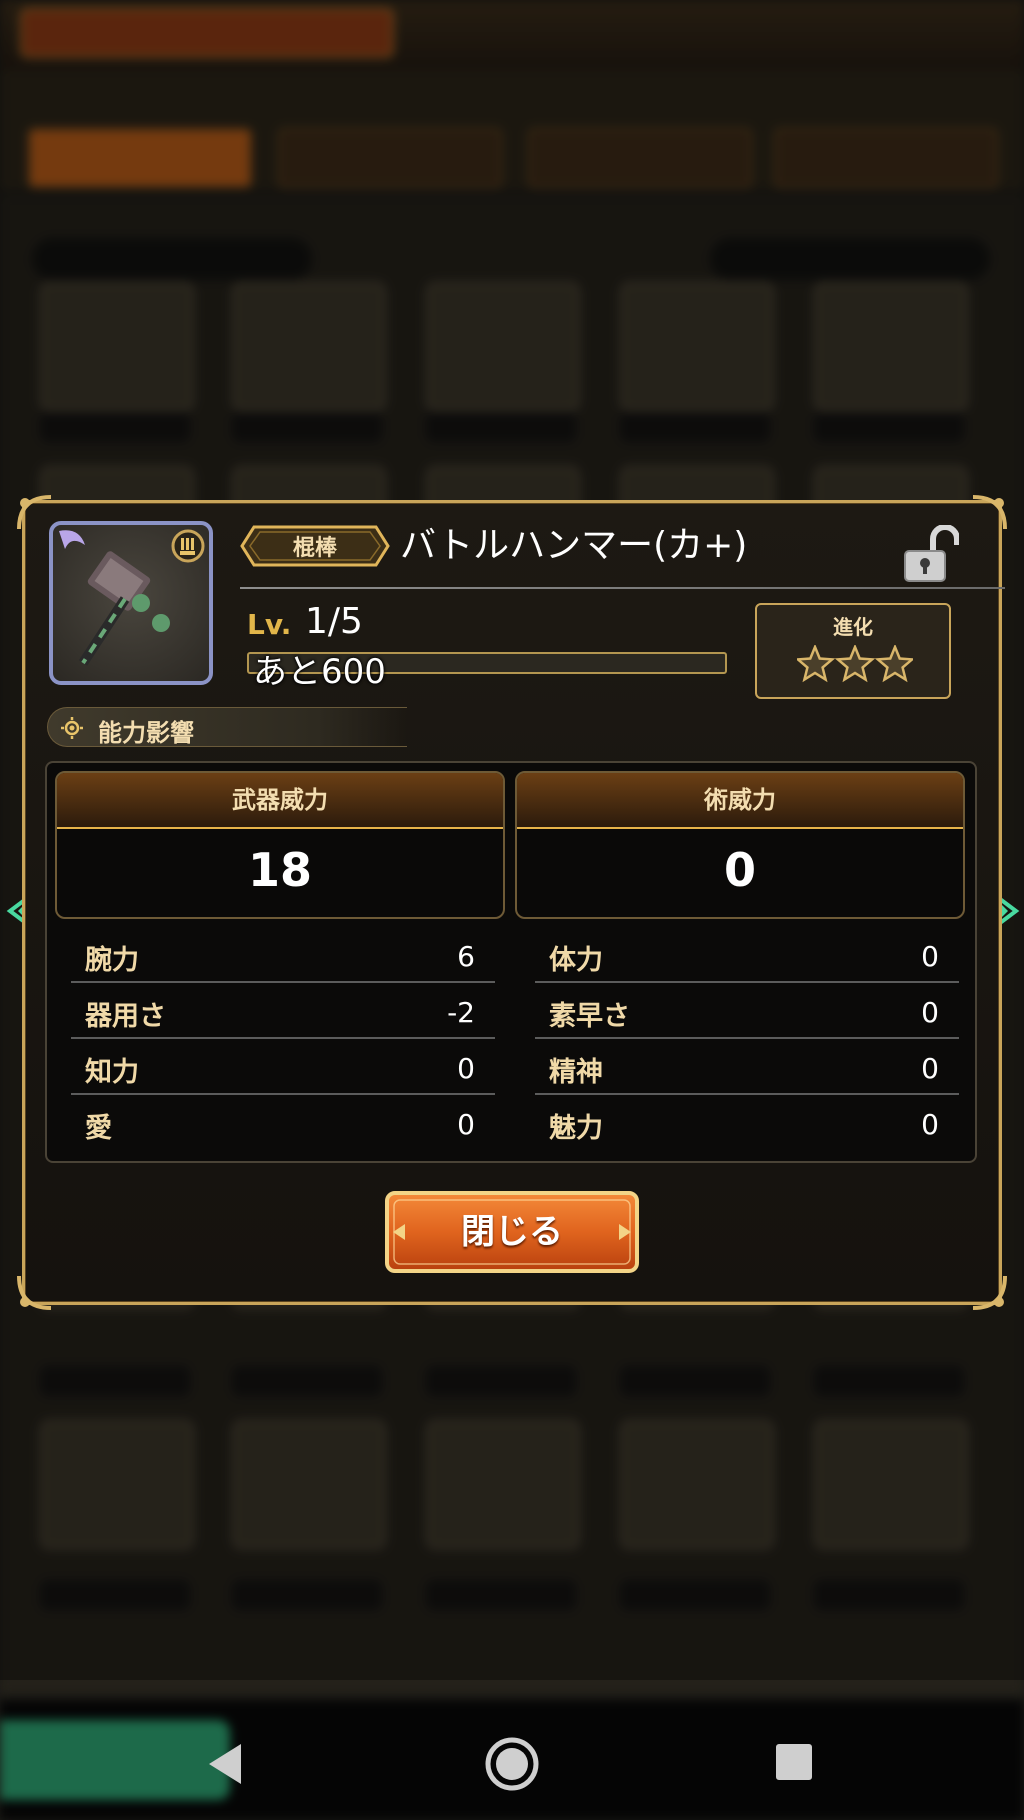 The image size is (1024, 1820). I want to click on stat-value-vitality: 0, so click(930, 956).